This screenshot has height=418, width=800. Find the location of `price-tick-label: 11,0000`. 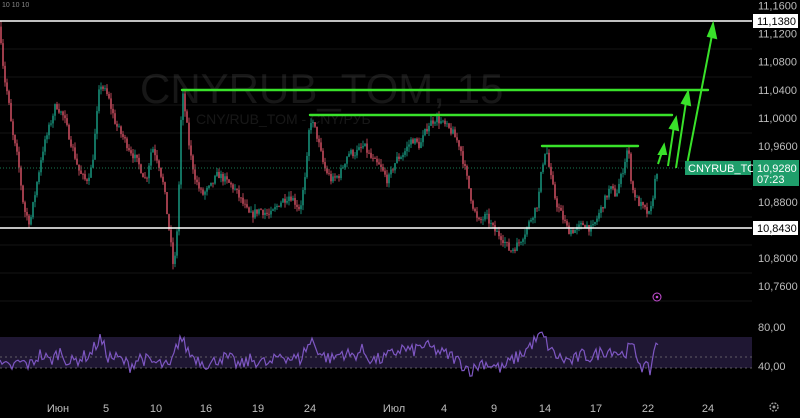

price-tick-label: 11,0000 is located at coordinates (777, 119).